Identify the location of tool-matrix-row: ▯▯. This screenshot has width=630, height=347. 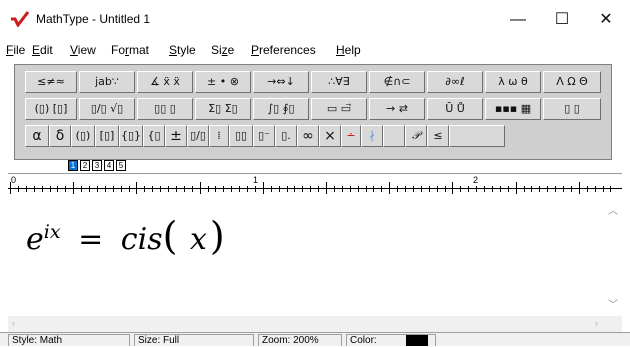
(241, 136).